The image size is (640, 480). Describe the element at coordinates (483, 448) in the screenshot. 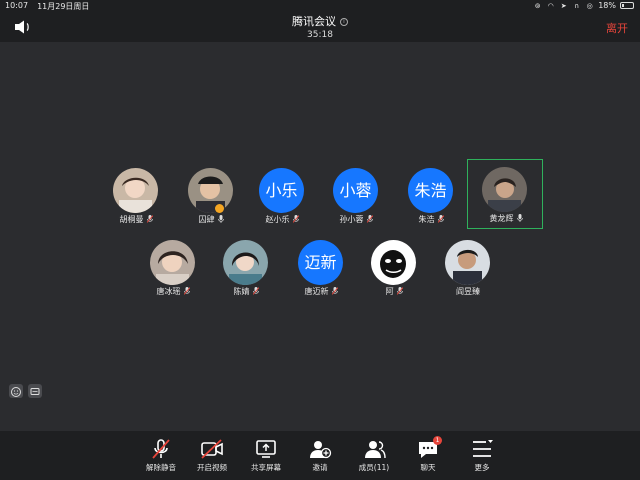

I see `more-icon` at that location.